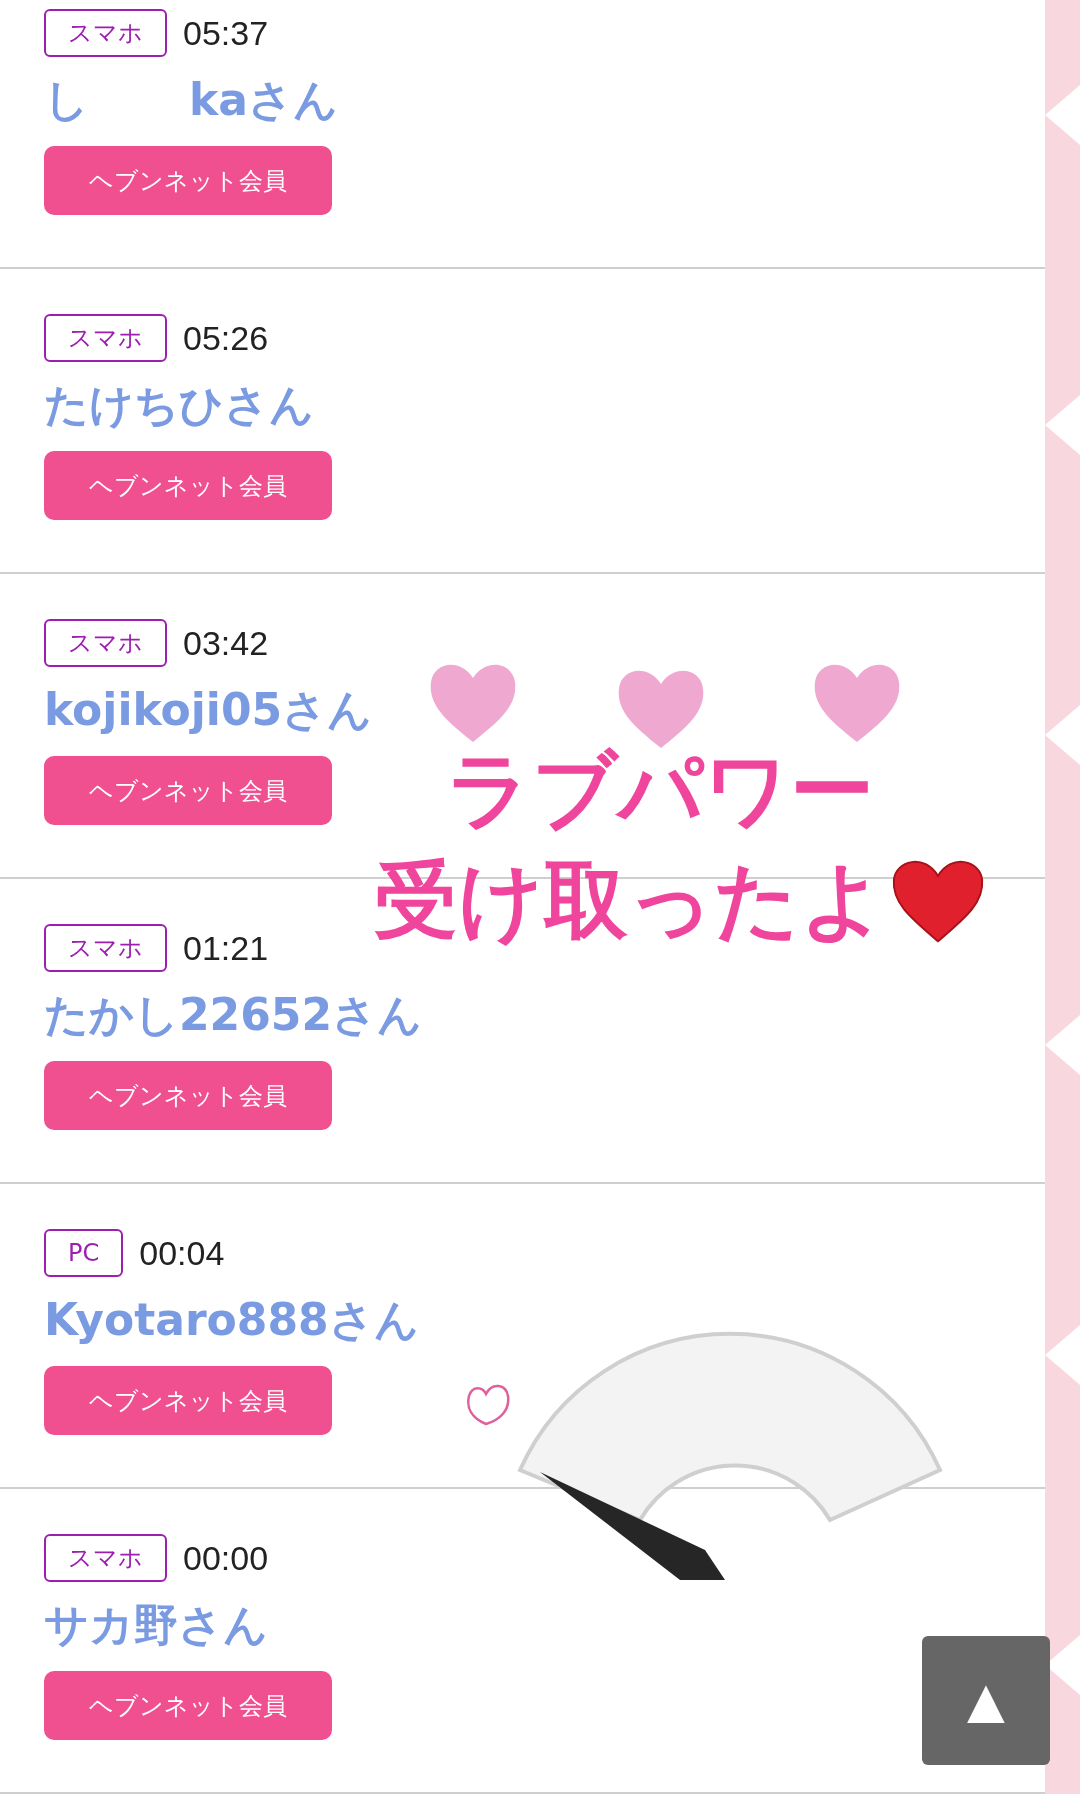 This screenshot has height=1794, width=1080. I want to click on member-name: Kyotaro888さん, so click(231, 1320).